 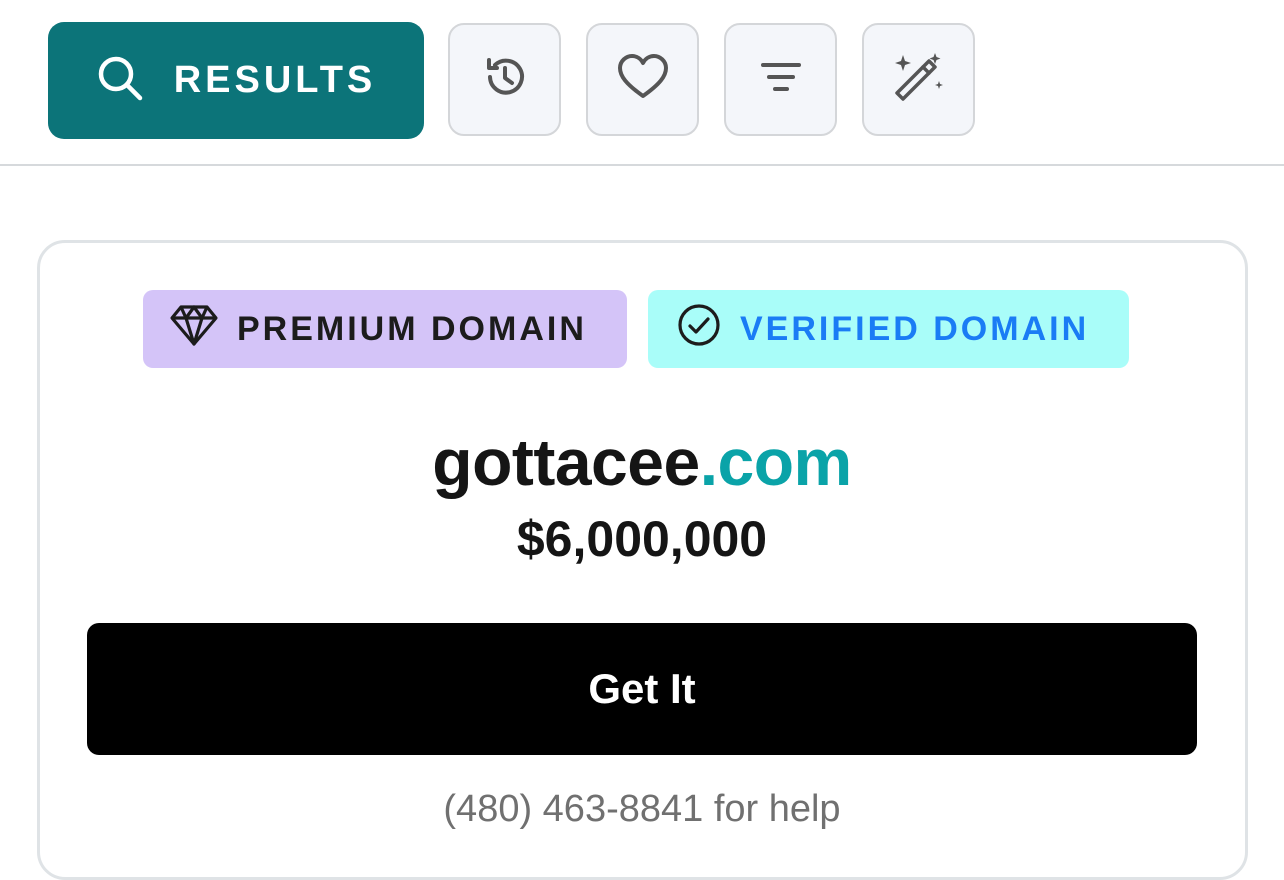 I want to click on results-label: RESULTS, so click(x=275, y=80).